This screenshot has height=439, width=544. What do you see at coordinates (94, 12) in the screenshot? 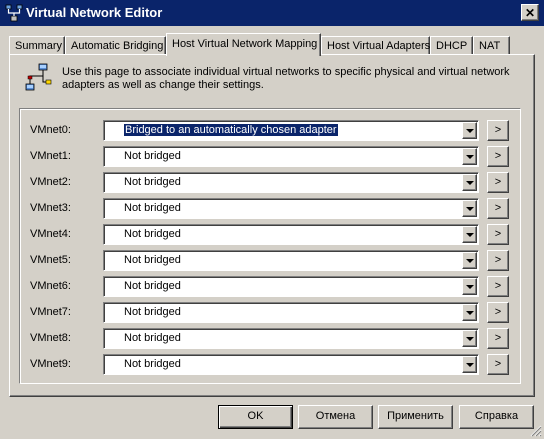
I see `window-title: Virtual Network Editor` at bounding box center [94, 12].